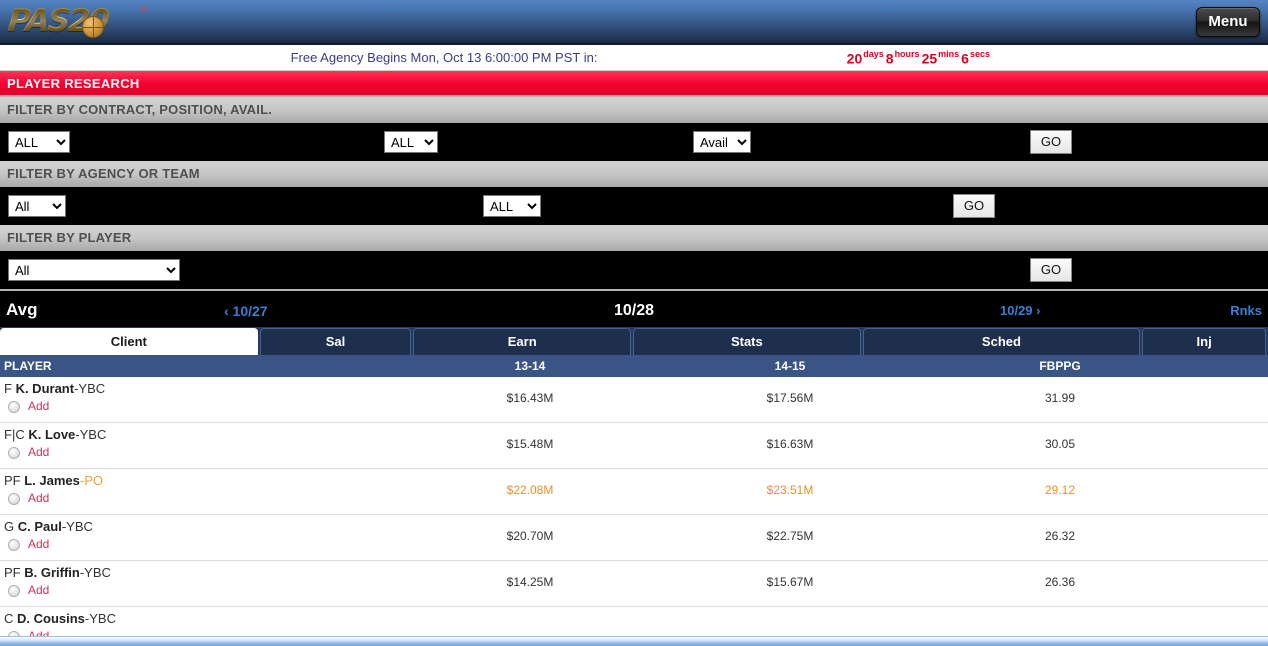  I want to click on countdown-secs: 6, so click(965, 58).